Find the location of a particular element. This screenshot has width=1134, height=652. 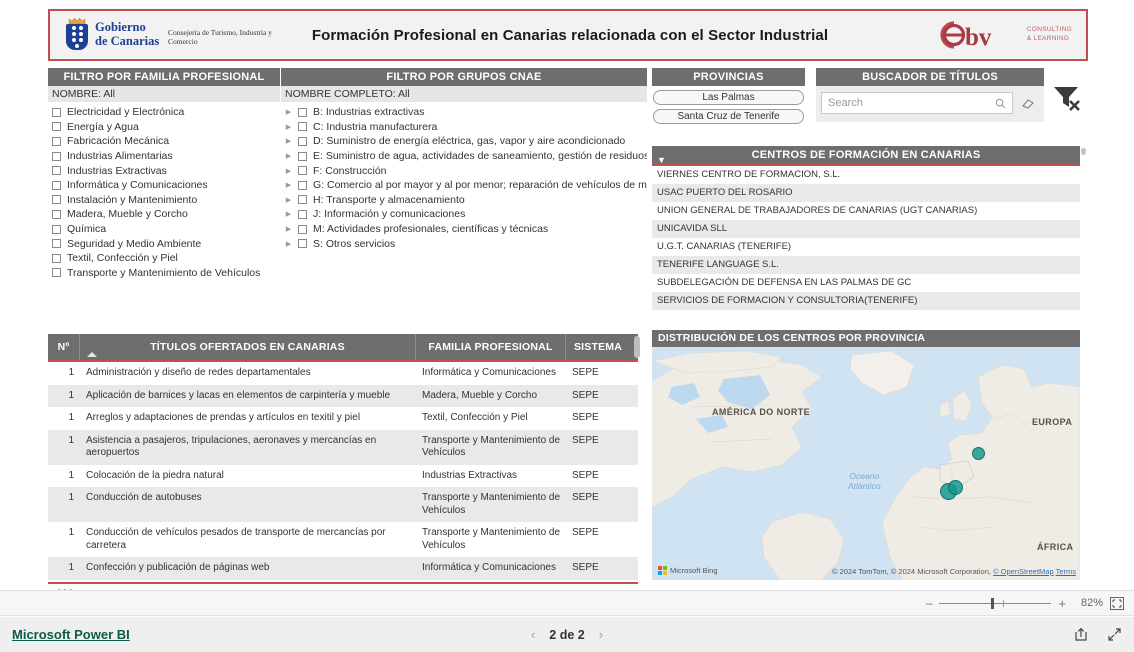

zoom-slider-handle is located at coordinates (993, 603).